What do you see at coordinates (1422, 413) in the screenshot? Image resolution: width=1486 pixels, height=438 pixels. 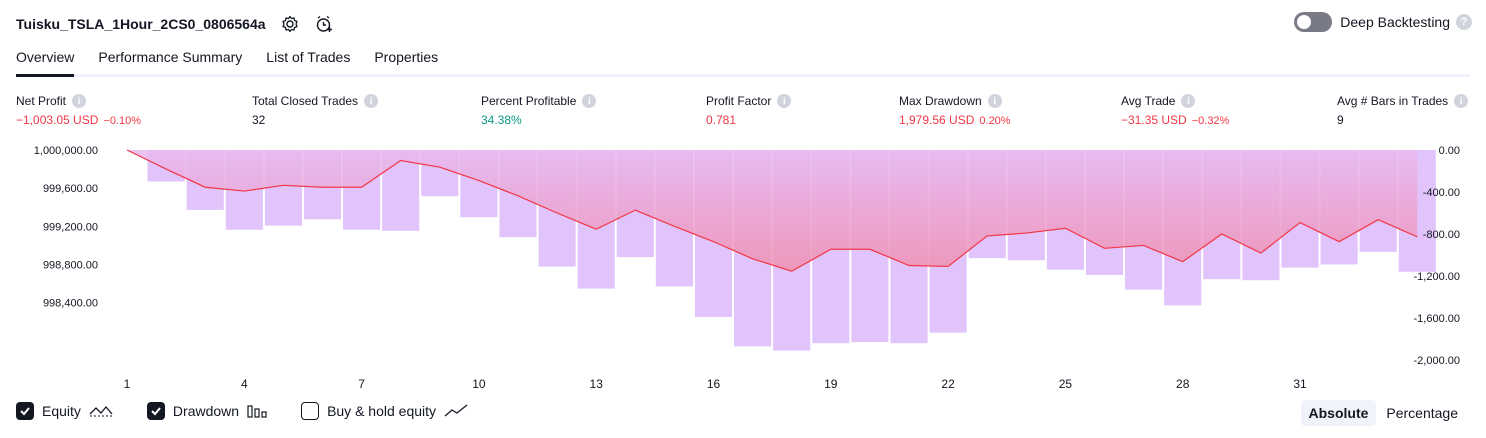 I see `mode-percentage-button: Percentage` at bounding box center [1422, 413].